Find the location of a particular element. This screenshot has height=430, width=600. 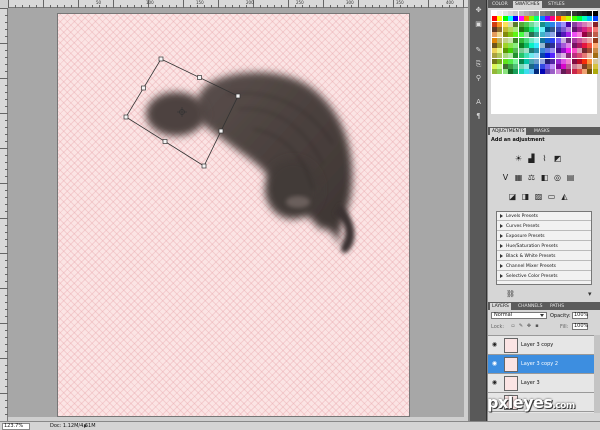

zoom-field: 123.7% is located at coordinates (16, 426).